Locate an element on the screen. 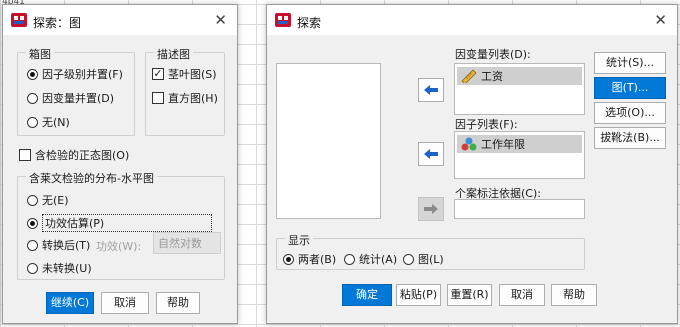  paste-button: 粘贴(P) is located at coordinates (418, 295).